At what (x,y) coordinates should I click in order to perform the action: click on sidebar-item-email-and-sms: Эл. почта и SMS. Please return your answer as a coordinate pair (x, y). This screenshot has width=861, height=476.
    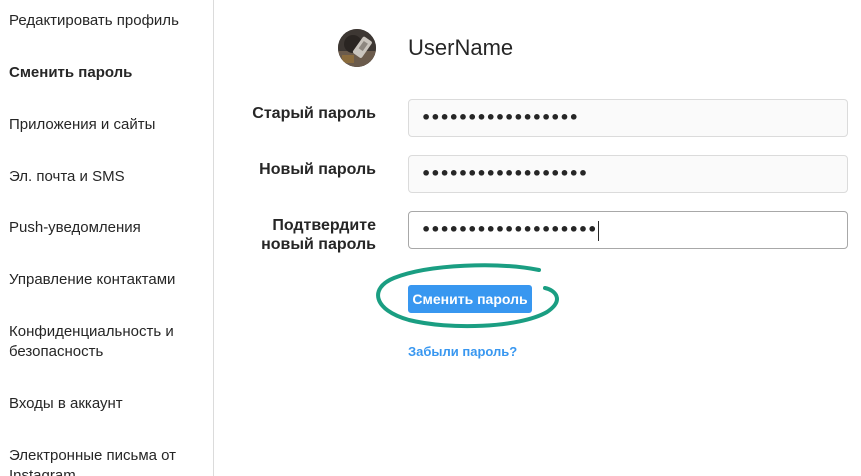
    Looking at the image, I should click on (106, 177).